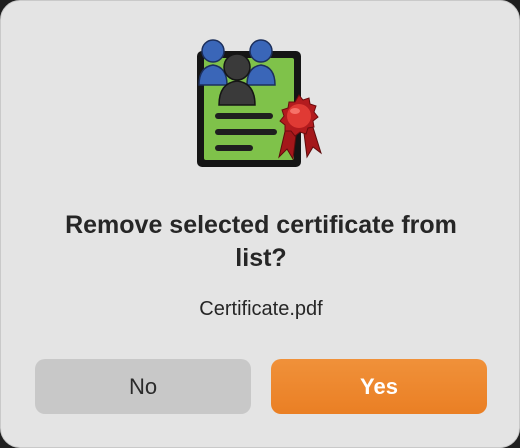 Image resolution: width=520 pixels, height=448 pixels. What do you see at coordinates (259, 103) in the screenshot?
I see `certificate-award-icon` at bounding box center [259, 103].